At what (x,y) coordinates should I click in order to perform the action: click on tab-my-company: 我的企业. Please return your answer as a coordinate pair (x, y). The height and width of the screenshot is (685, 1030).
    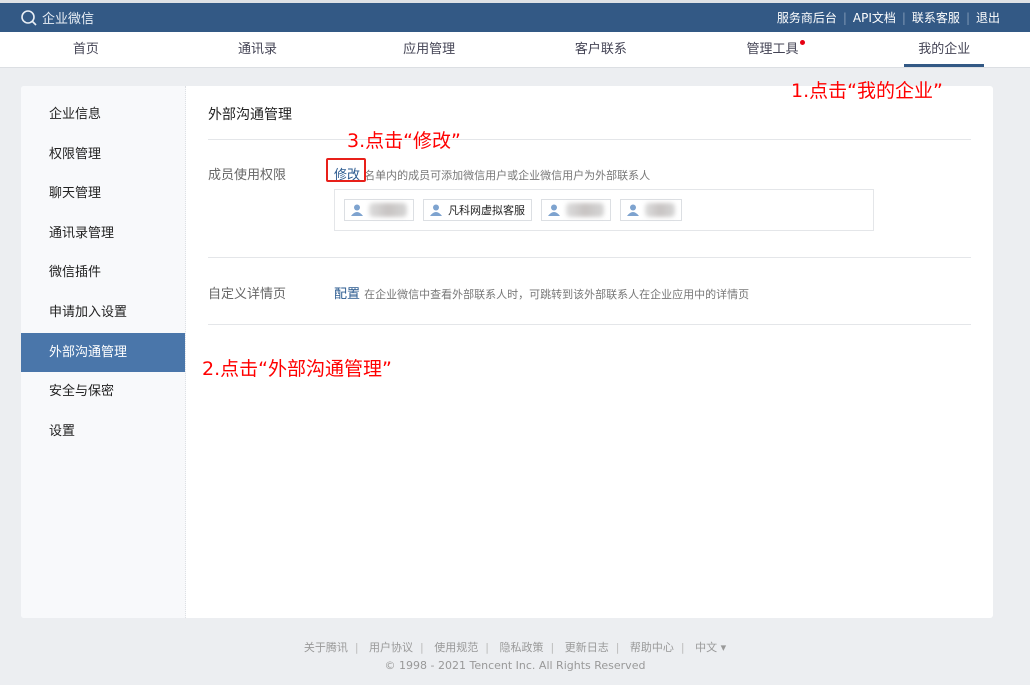
    Looking at the image, I should click on (944, 49).